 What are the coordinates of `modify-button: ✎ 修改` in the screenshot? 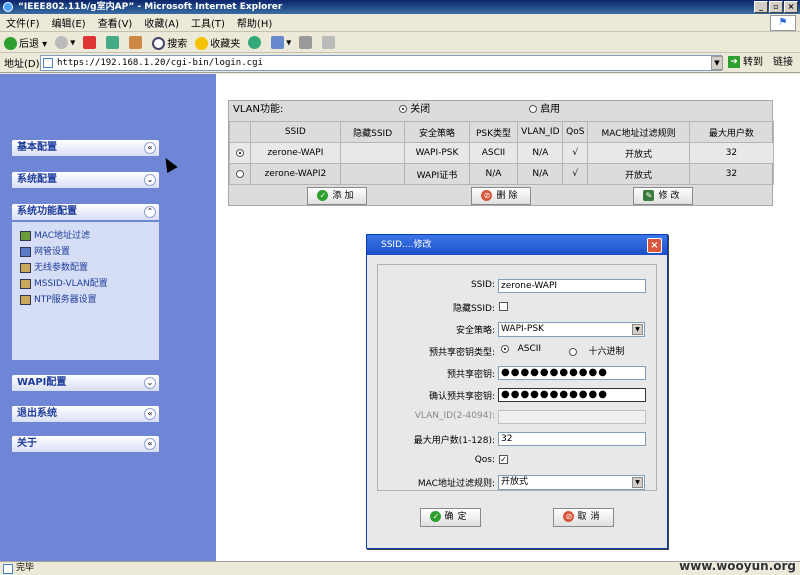 It's located at (663, 196).